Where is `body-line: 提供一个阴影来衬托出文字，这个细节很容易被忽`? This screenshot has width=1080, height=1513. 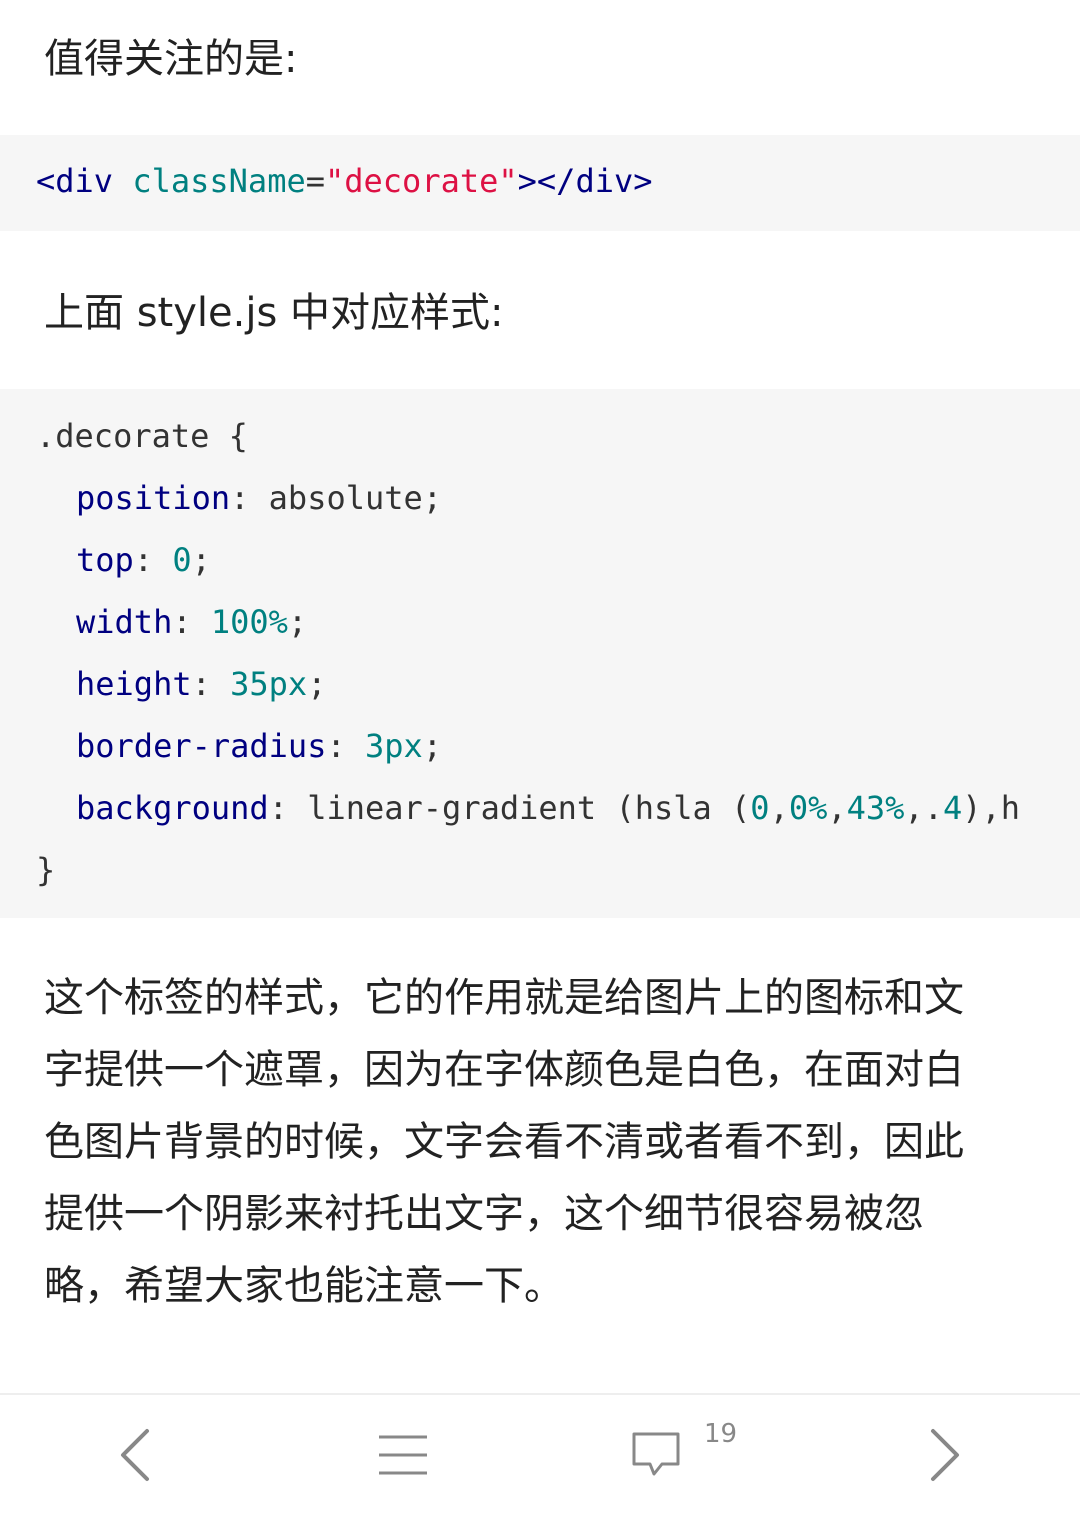
body-line: 提供一个阴影来衬托出文字，这个细节很容易被忽 is located at coordinates (484, 1214).